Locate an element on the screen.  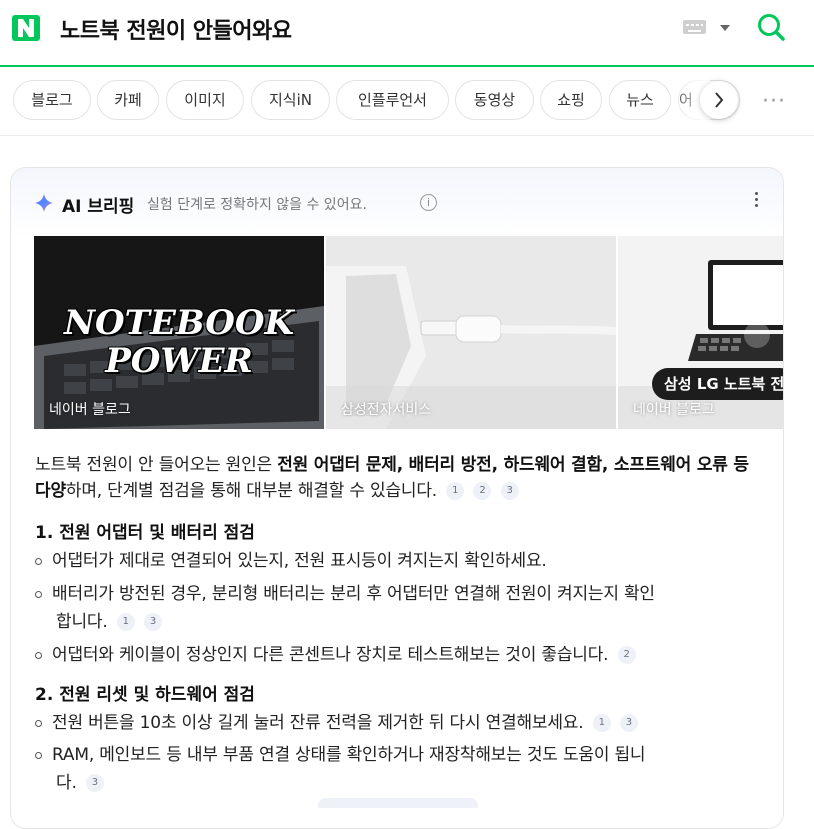
tab-shopping: 쇼핑 is located at coordinates (571, 100).